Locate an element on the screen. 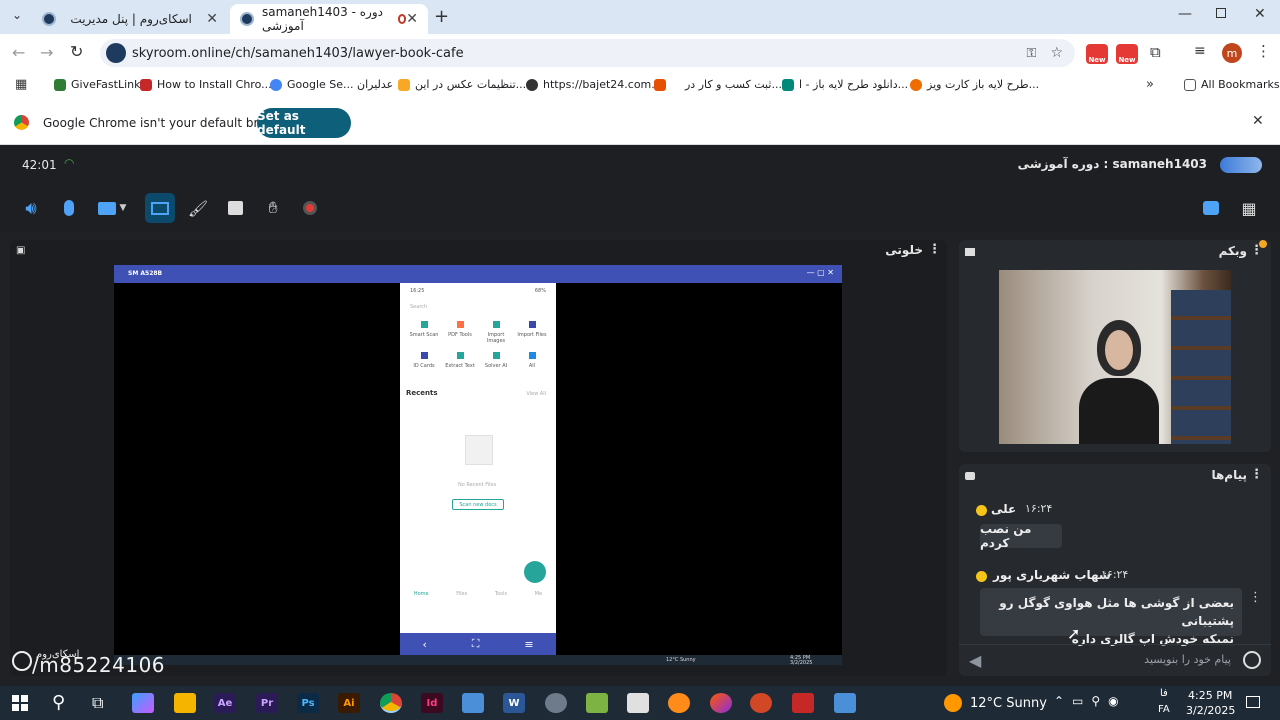 This screenshot has height=720, width=1280. tool-item: Import Files is located at coordinates (532, 332).